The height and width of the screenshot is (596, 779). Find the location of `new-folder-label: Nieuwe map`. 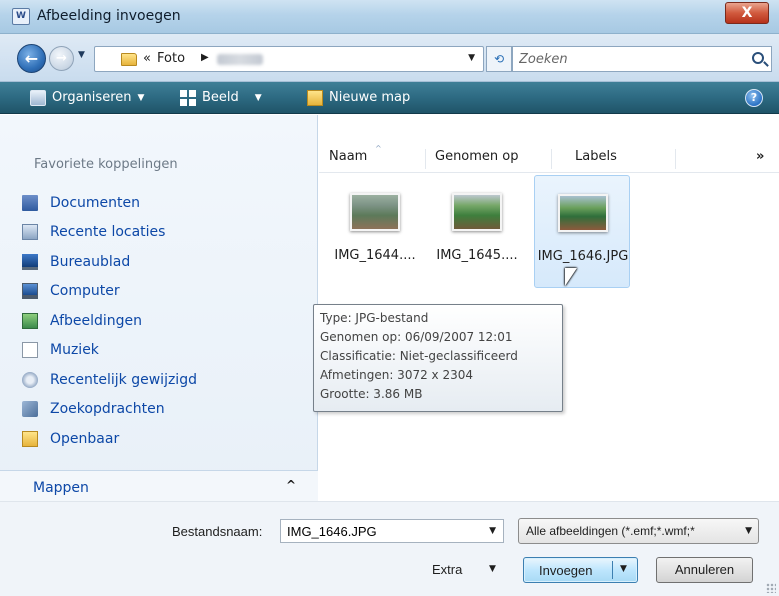

new-folder-label: Nieuwe map is located at coordinates (370, 97).